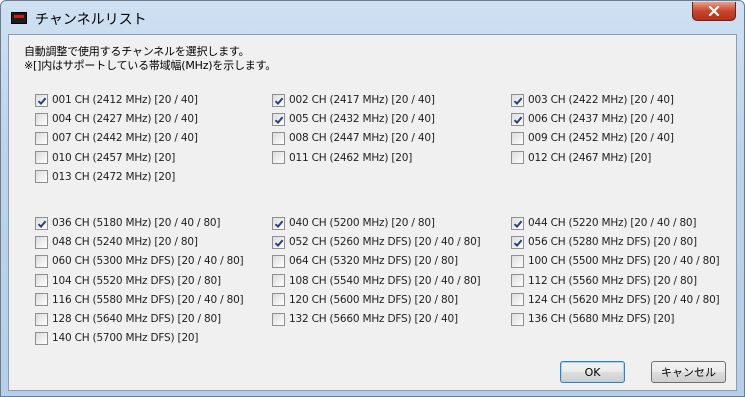  What do you see at coordinates (601, 138) in the screenshot?
I see `checkbox-label: 009 CH (2452 MHz) [20 / 40]` at bounding box center [601, 138].